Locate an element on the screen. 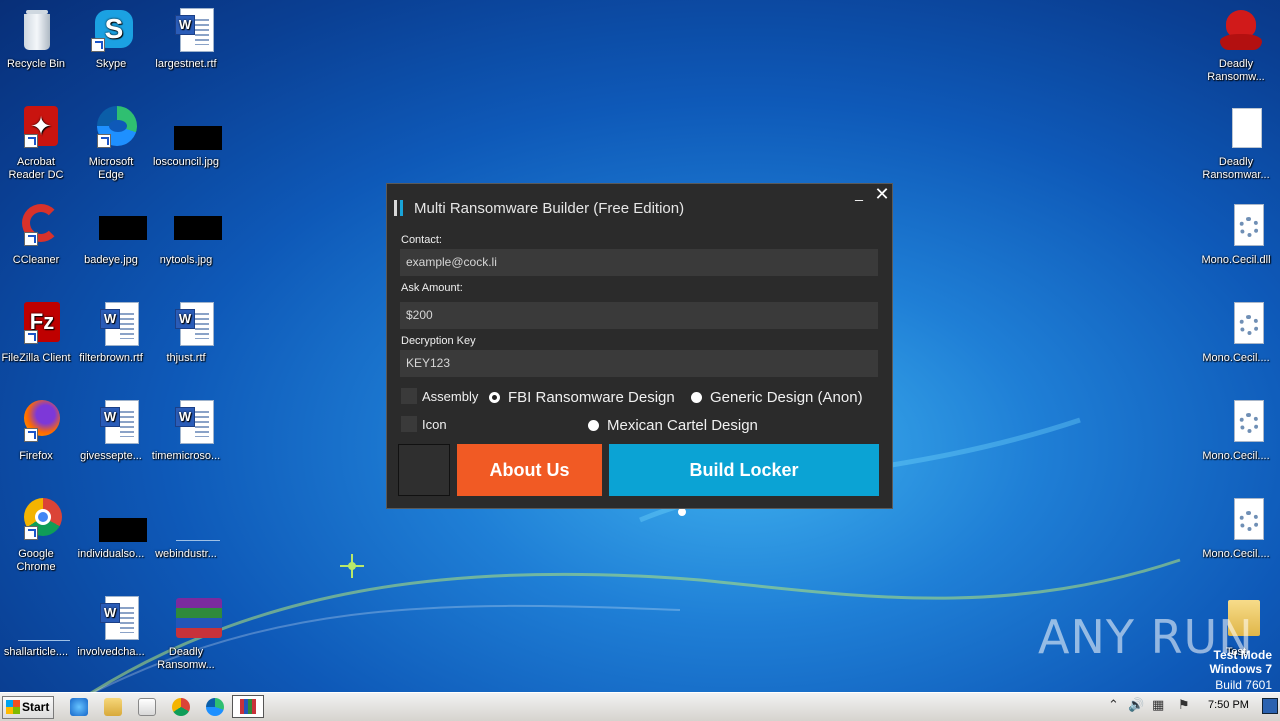 The image size is (1280, 721). contact-label: Contact: is located at coordinates (421, 240).